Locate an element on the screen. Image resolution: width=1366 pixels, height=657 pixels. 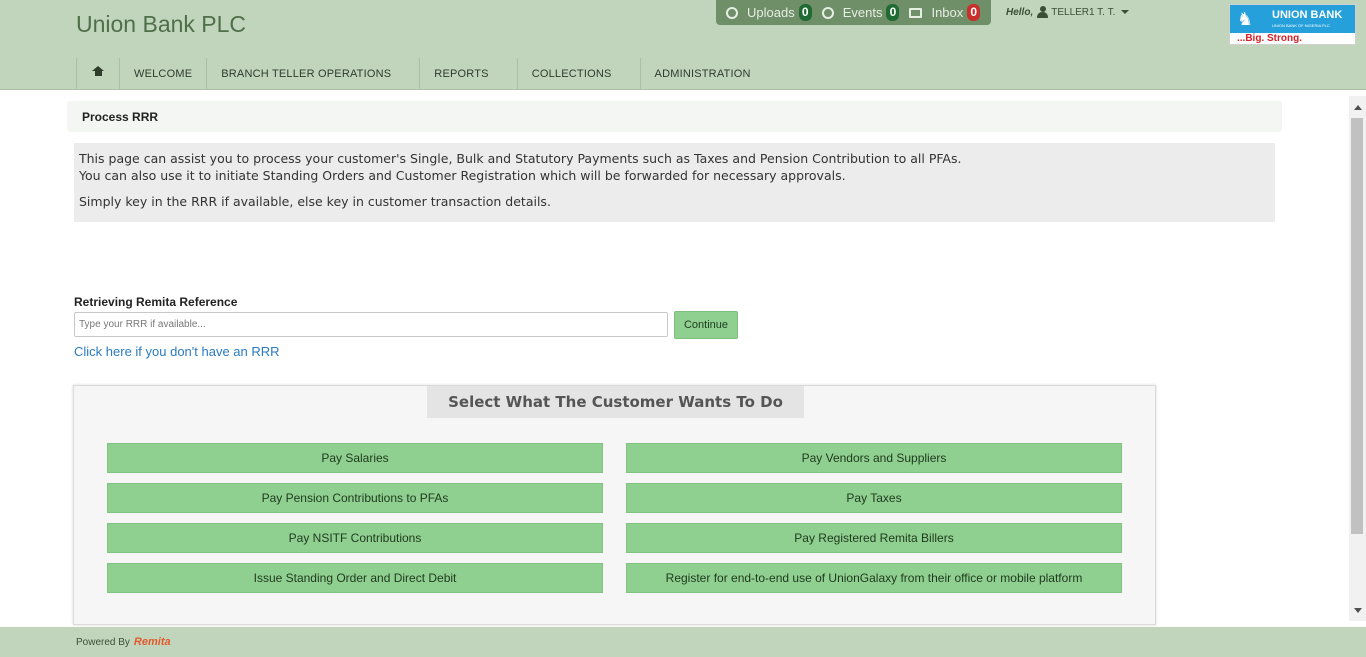
actions-panel-title: Select What The Customer Wants To Do is located at coordinates (615, 402).